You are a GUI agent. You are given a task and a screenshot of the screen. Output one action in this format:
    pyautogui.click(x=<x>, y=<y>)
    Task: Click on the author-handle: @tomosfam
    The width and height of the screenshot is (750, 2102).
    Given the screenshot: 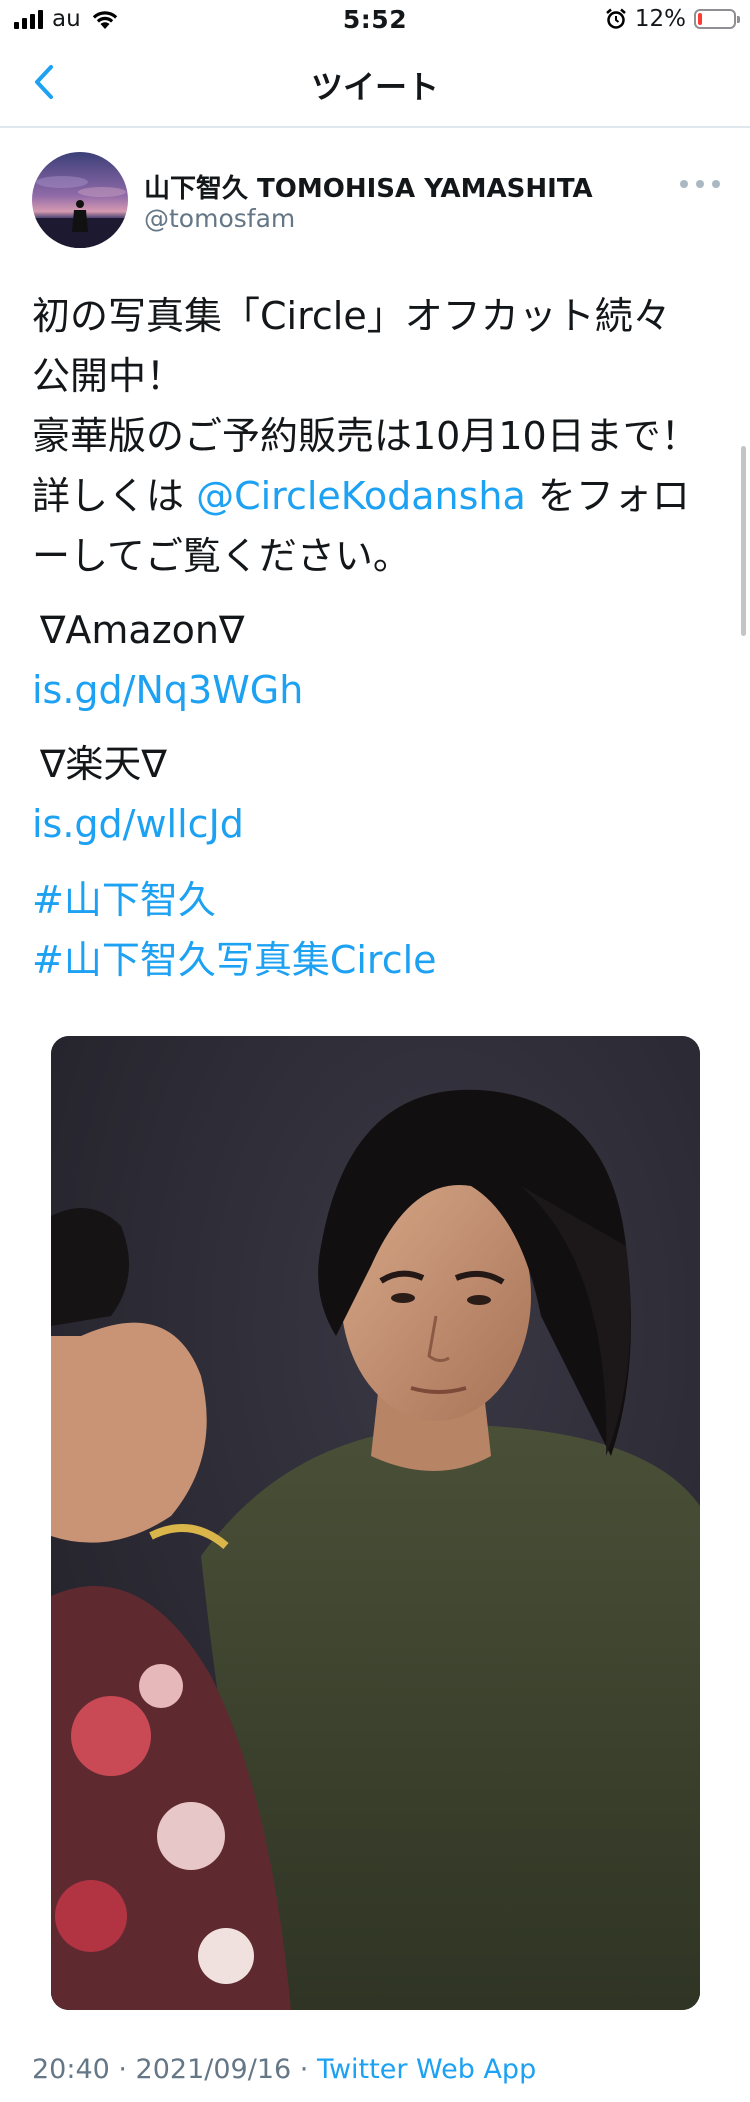 What is the action you would take?
    pyautogui.click(x=219, y=218)
    